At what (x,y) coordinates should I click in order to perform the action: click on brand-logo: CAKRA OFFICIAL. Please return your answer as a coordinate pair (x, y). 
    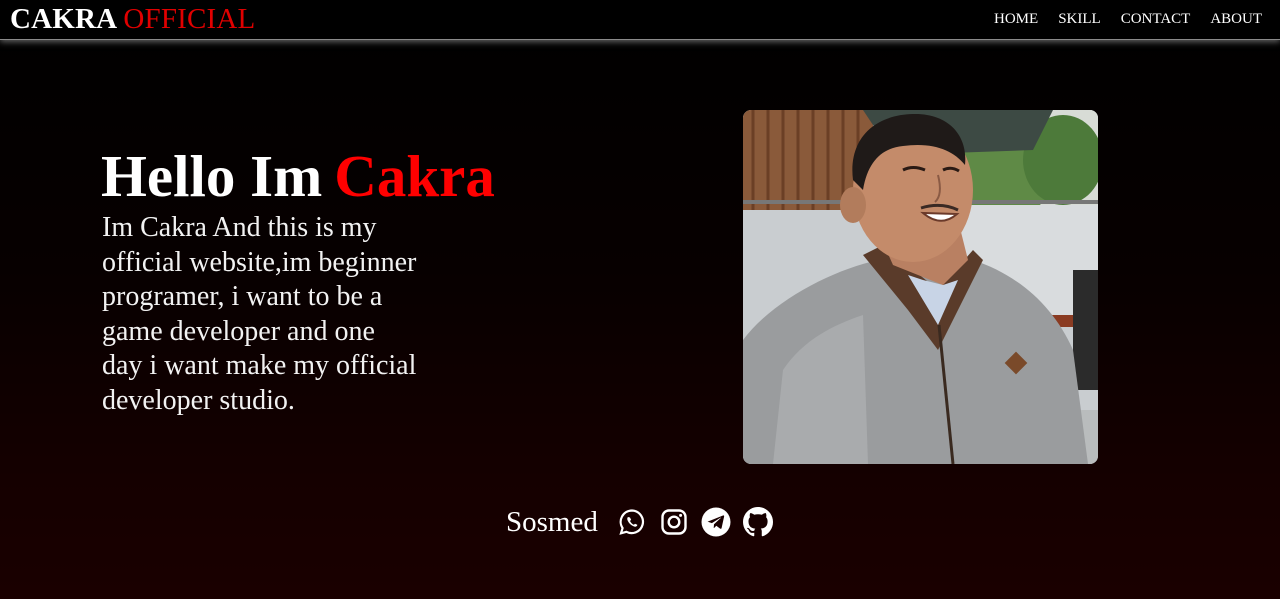
    Looking at the image, I should click on (132, 19).